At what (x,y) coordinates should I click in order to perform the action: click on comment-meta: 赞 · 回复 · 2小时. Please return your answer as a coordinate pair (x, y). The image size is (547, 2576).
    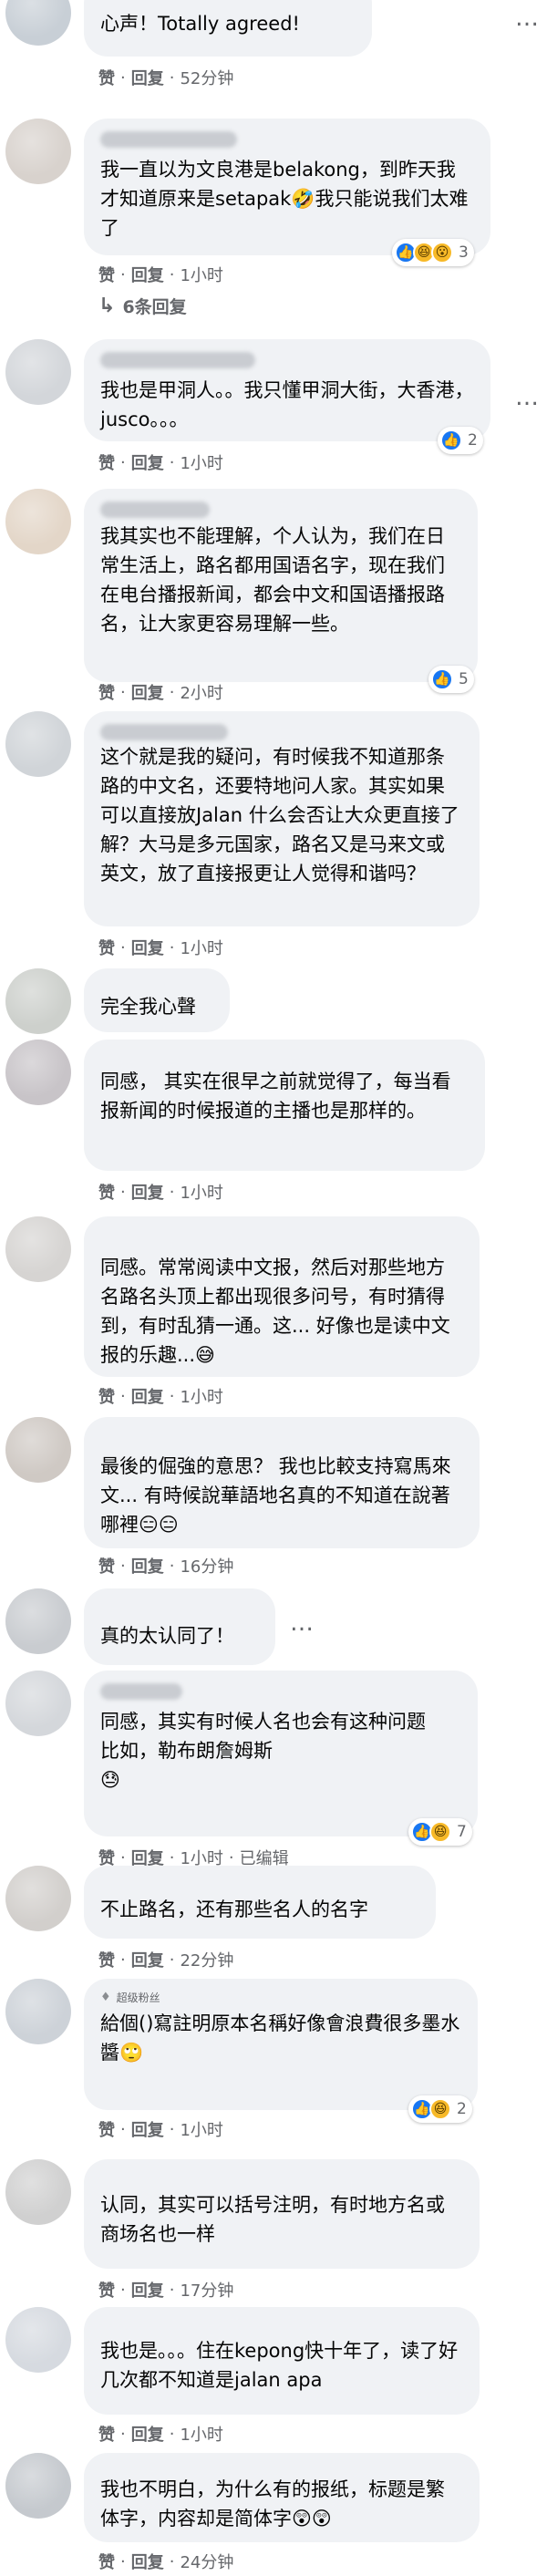
    Looking at the image, I should click on (160, 692).